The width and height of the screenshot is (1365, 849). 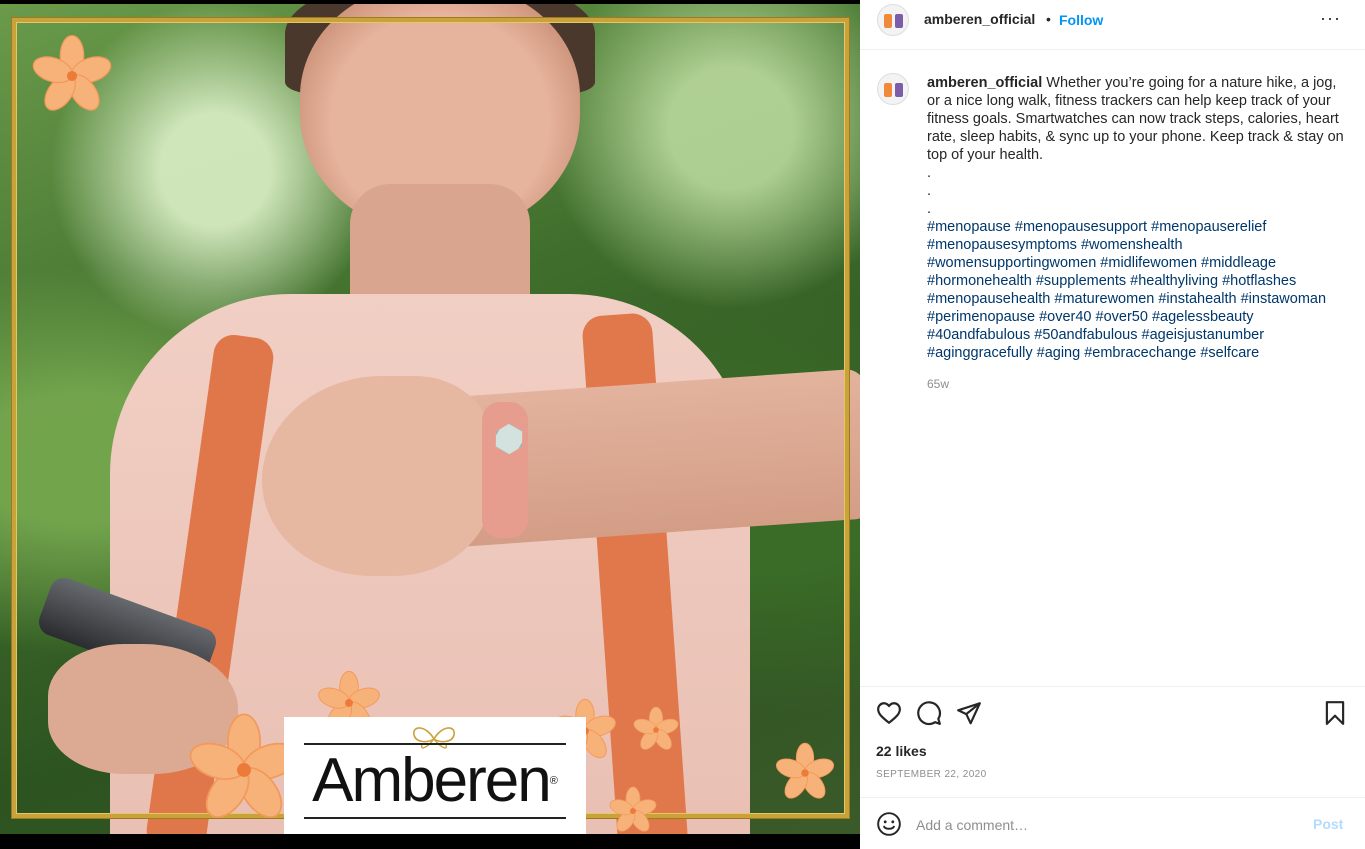 I want to click on hashtag: #selfcare, so click(x=1229, y=353).